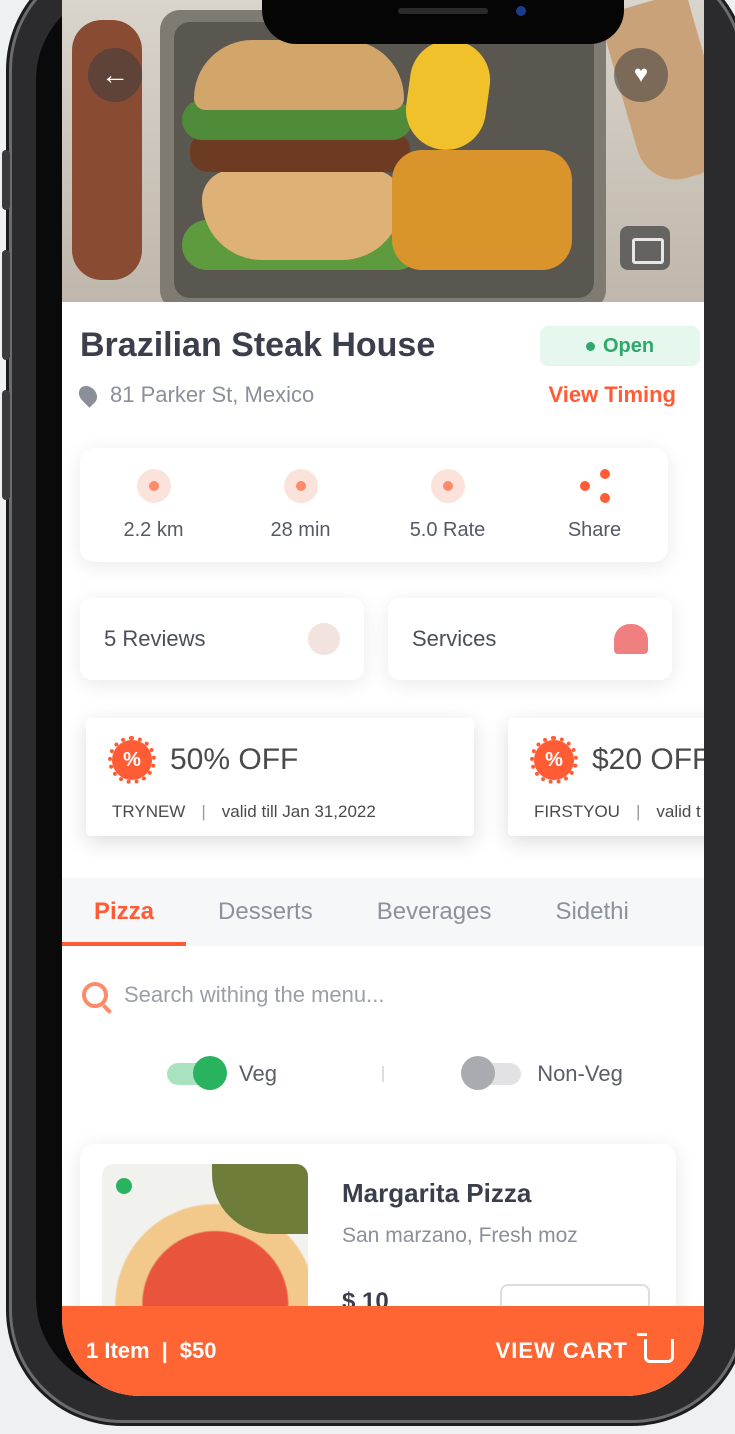 The image size is (735, 1434). I want to click on location-icon, so click(153, 485).